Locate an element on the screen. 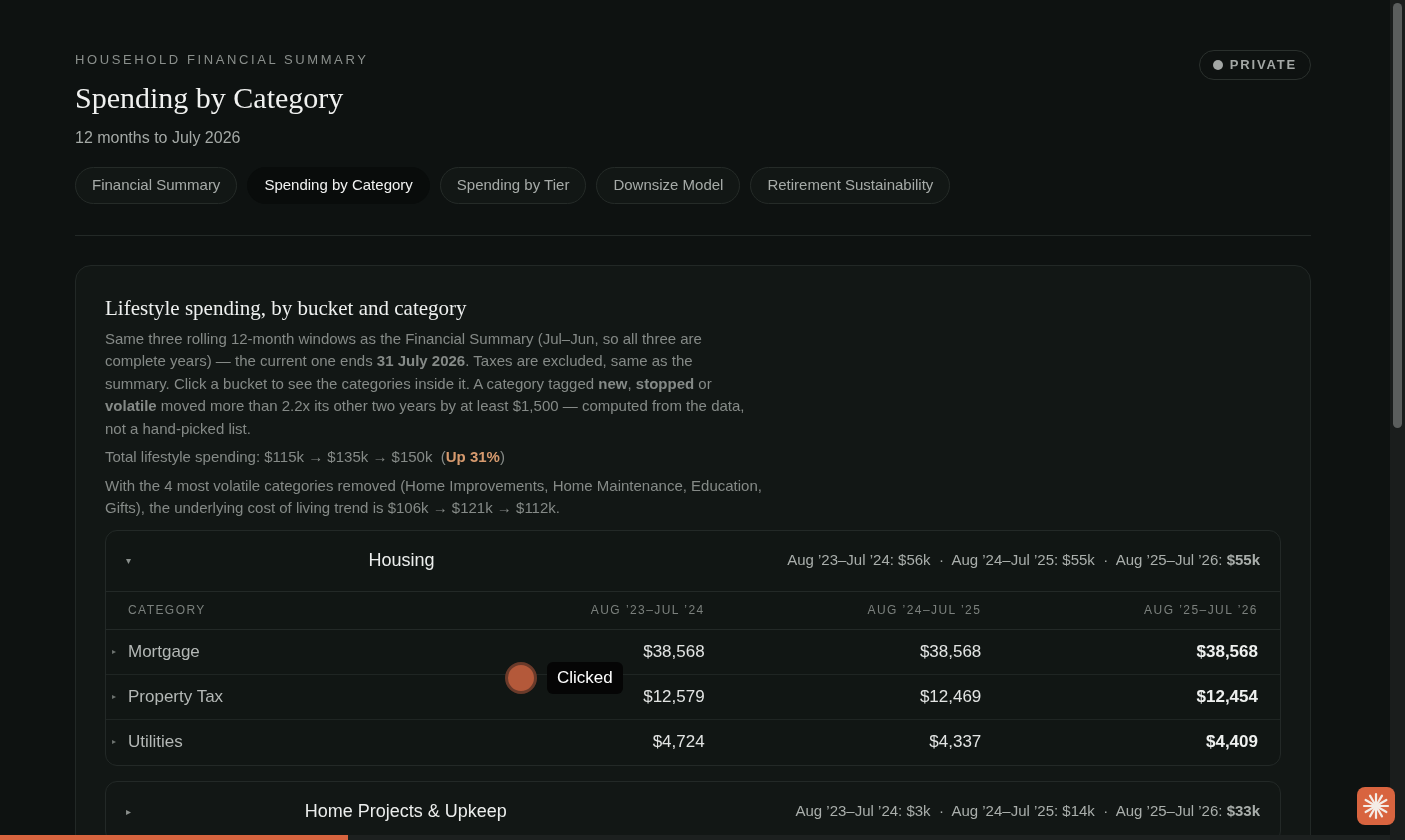 This screenshot has width=1405, height=840. card-title: Lifestyle spending, by bucket and category is located at coordinates (286, 308).